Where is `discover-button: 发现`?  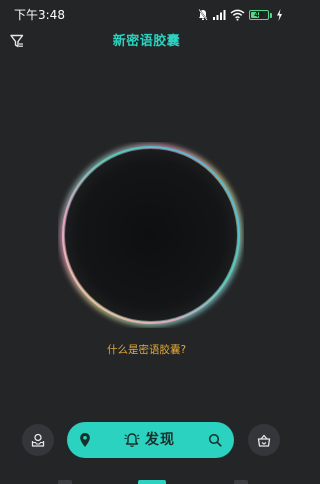
discover-button: 发现 is located at coordinates (150, 440).